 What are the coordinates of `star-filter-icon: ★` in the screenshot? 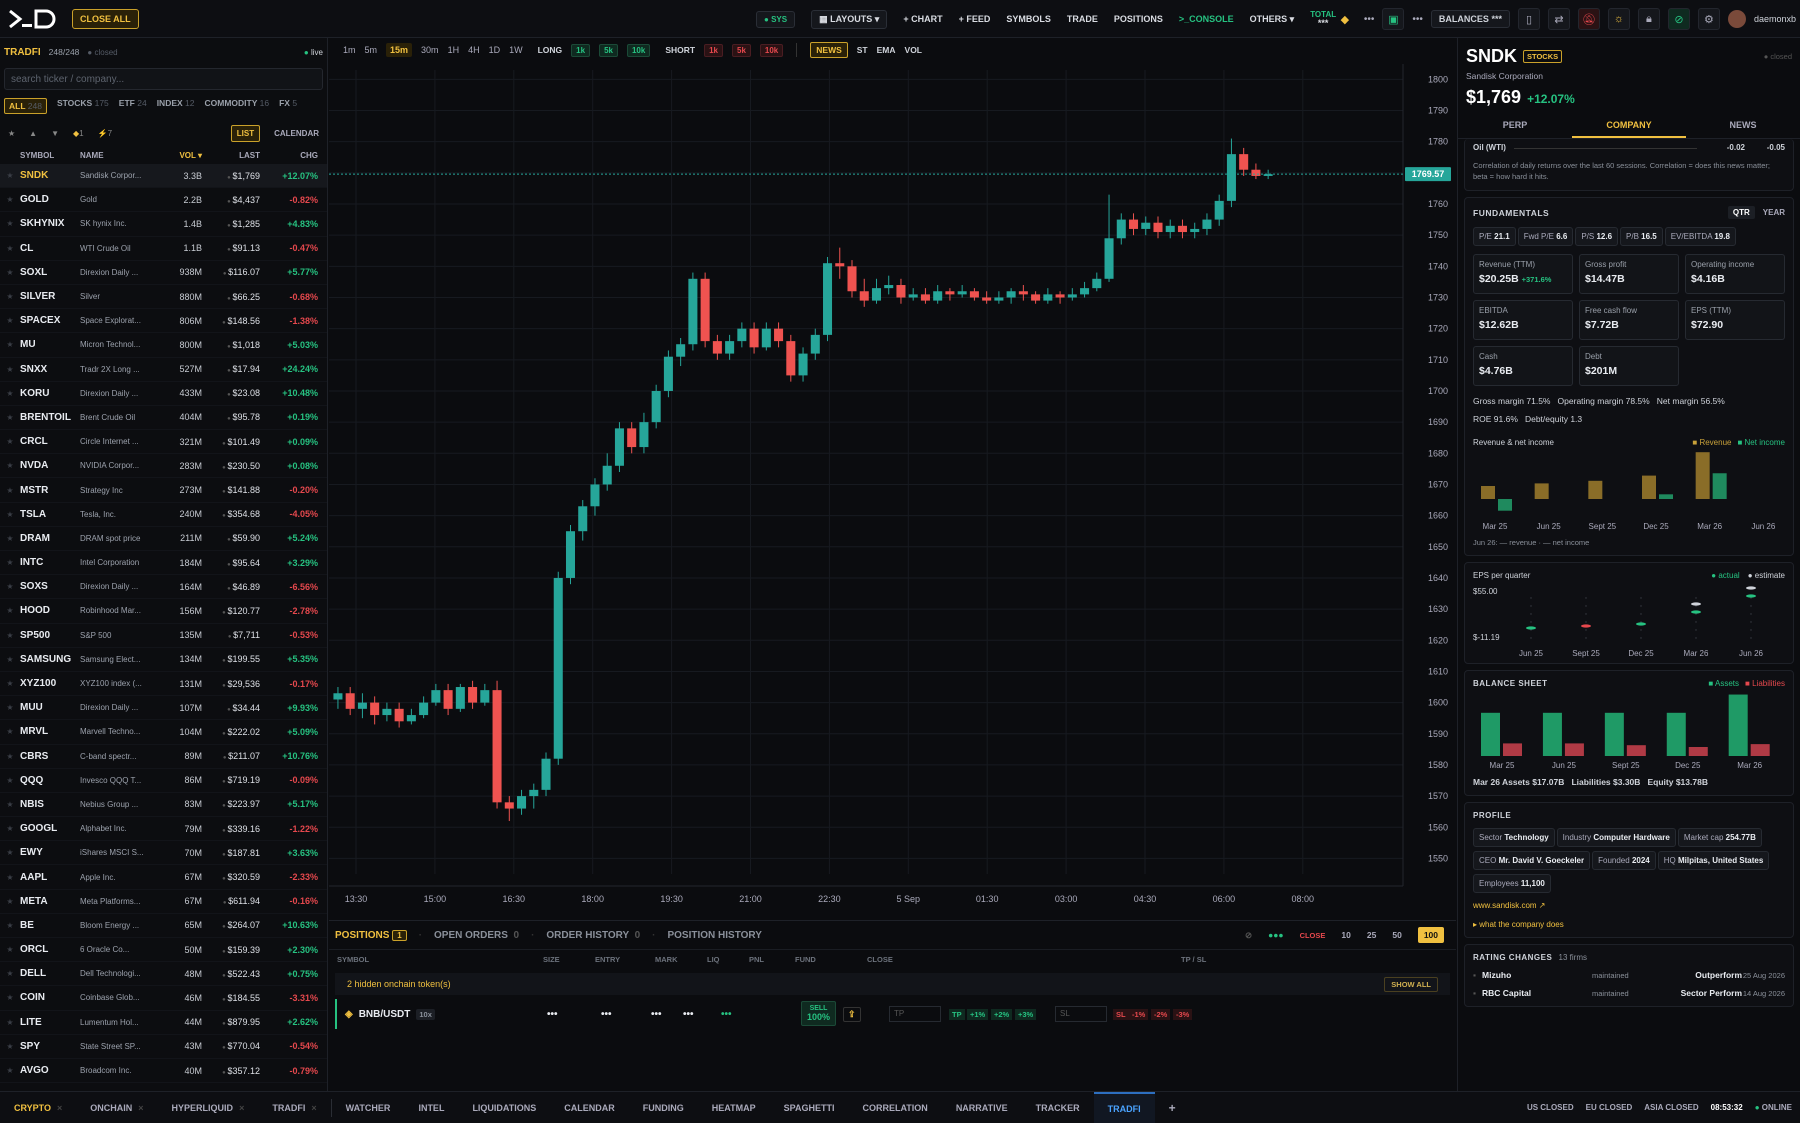 It's located at (11, 133).